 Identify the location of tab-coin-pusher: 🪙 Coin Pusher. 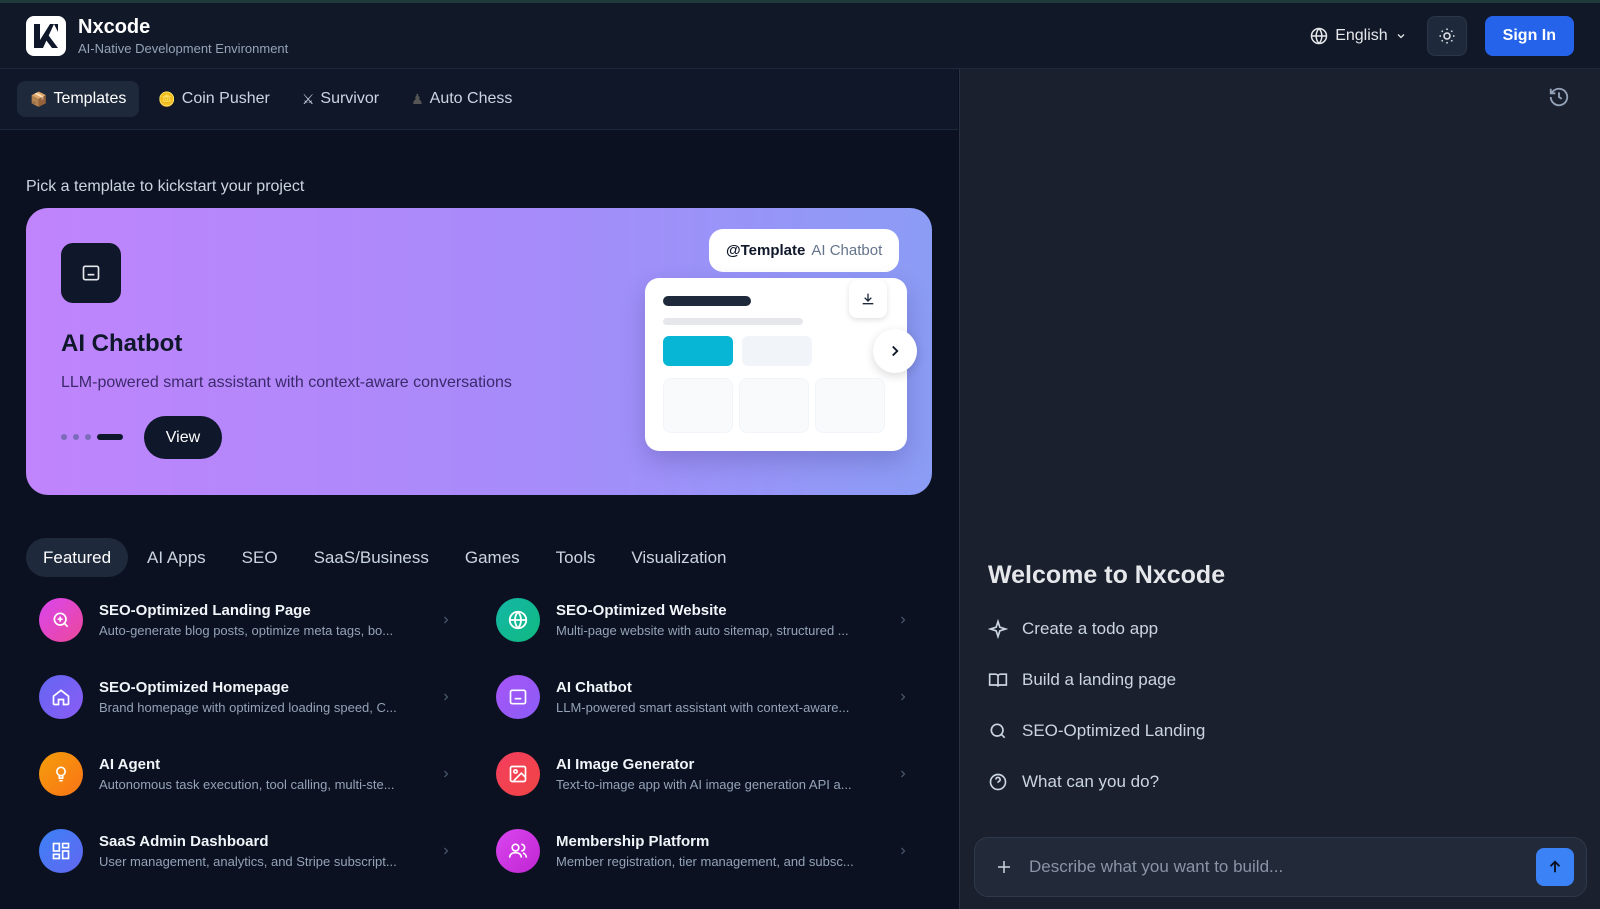
(213, 99).